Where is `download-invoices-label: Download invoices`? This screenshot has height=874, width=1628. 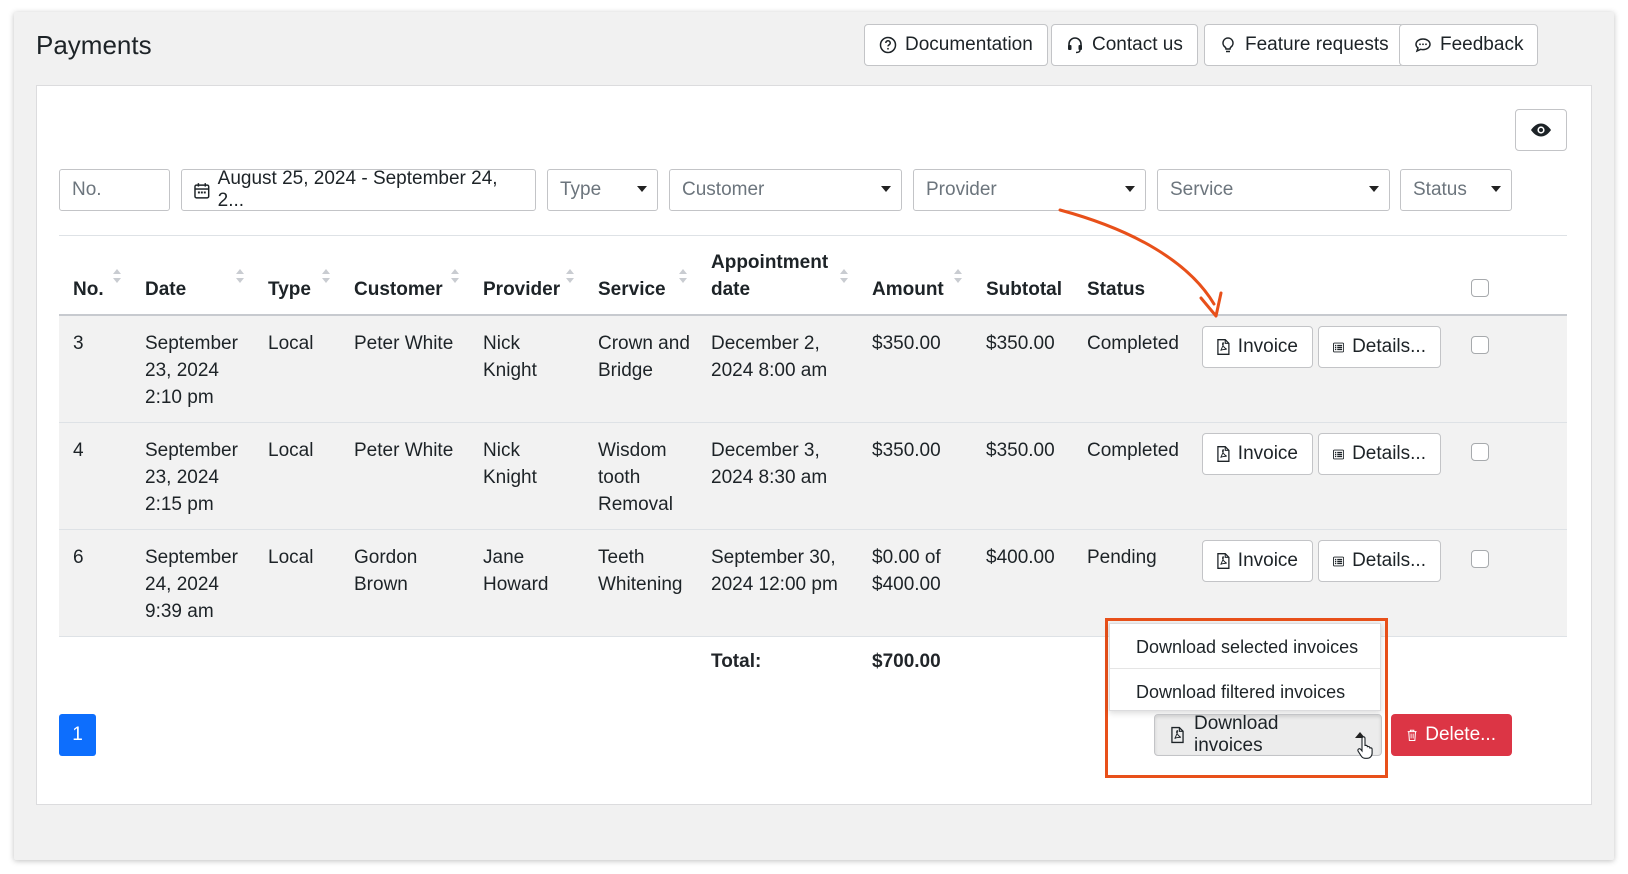 download-invoices-label: Download invoices is located at coordinates (1236, 734).